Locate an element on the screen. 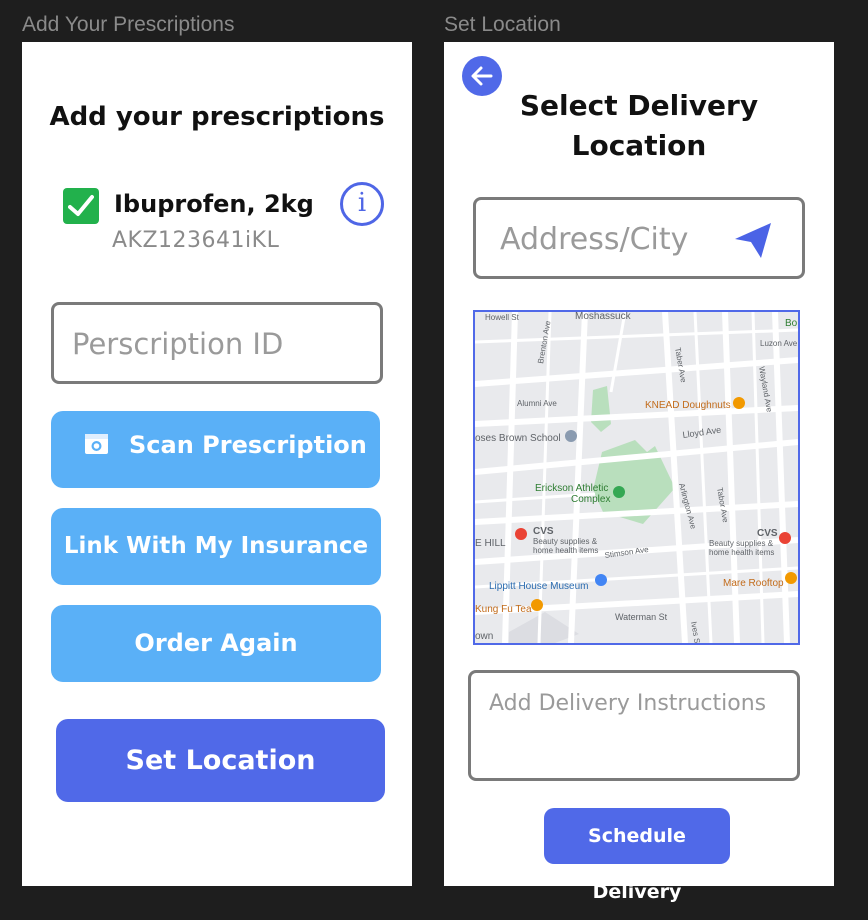  map-label: Kung Fu Tea is located at coordinates (503, 609).